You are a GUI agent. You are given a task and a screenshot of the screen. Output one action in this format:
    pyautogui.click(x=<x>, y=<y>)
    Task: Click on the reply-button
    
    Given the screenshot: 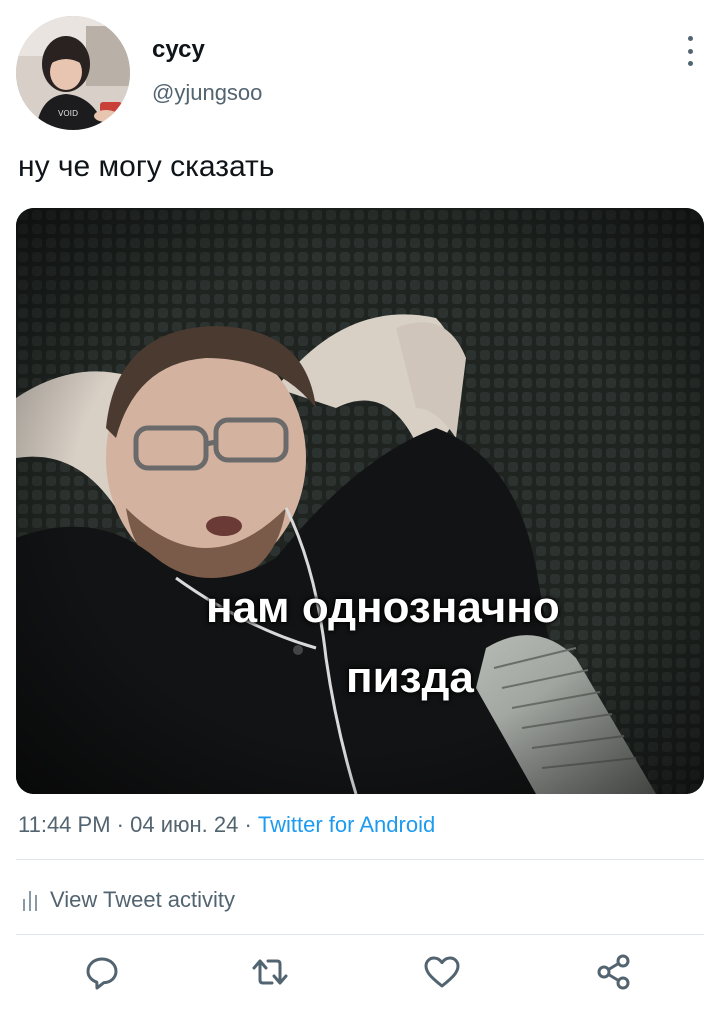 What is the action you would take?
    pyautogui.click(x=102, y=972)
    